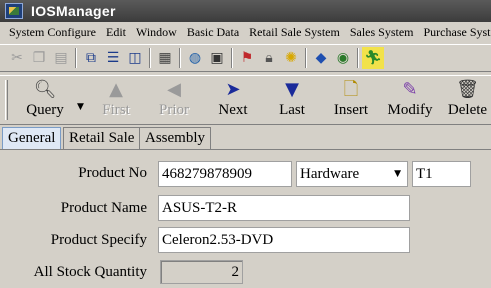 The width and height of the screenshot is (491, 288). I want to click on title-bar: IOSManager, so click(245, 11).